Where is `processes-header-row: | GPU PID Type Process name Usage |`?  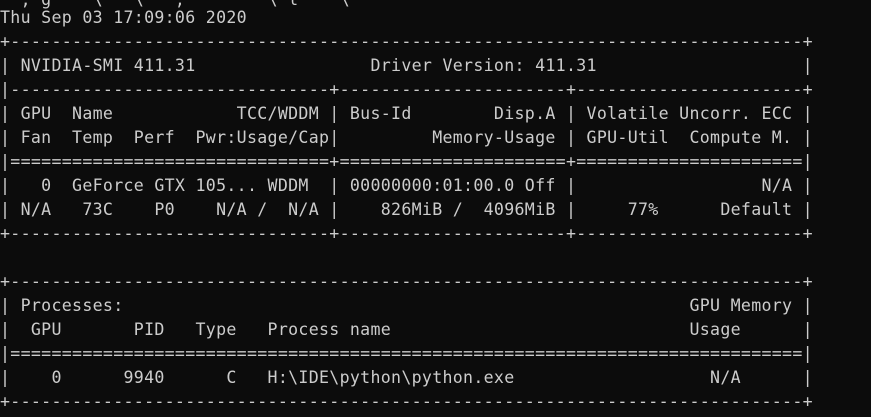
processes-header-row: | GPU PID Type Process name Usage | is located at coordinates (406, 329).